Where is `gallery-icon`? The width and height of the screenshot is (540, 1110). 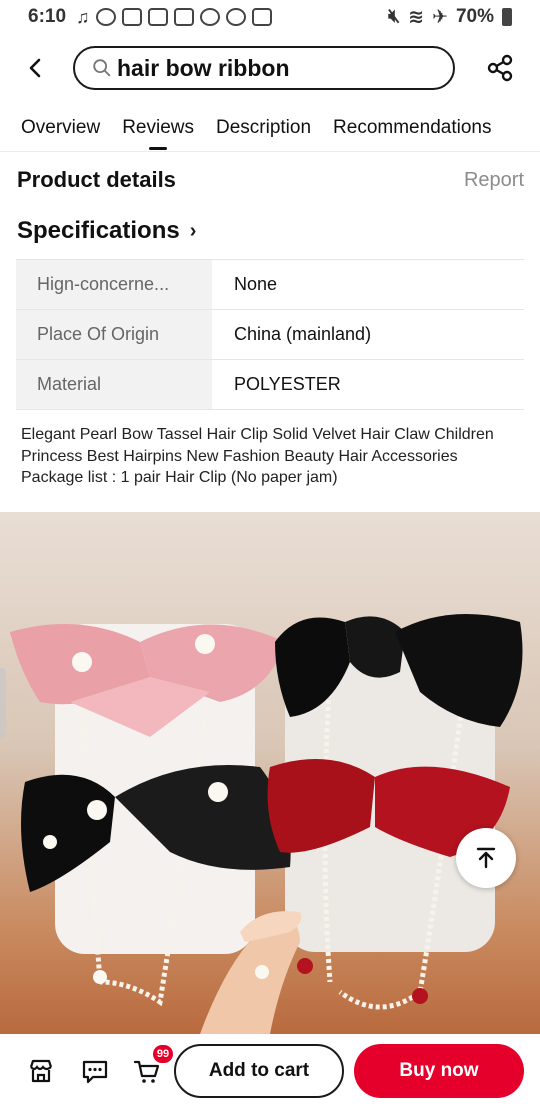
gallery-icon is located at coordinates (261, 17).